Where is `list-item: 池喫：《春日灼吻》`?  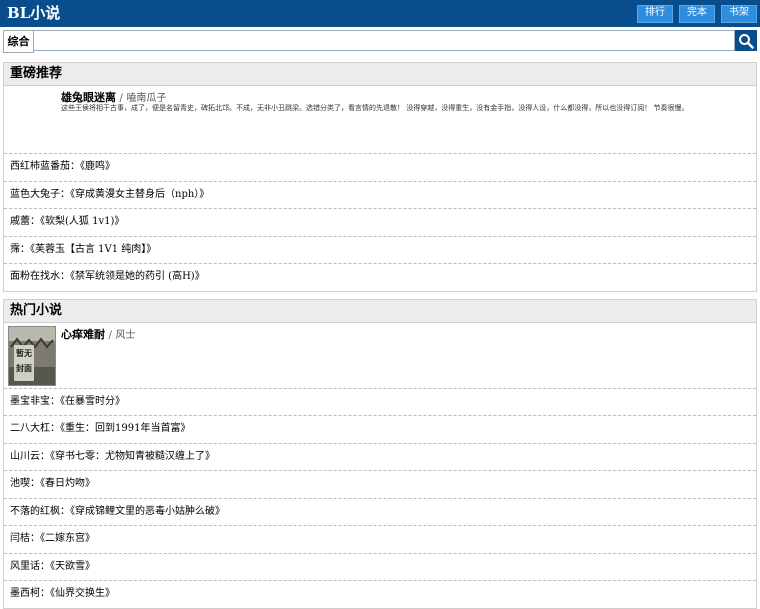 list-item: 池喫：《春日灼吻》 is located at coordinates (380, 485).